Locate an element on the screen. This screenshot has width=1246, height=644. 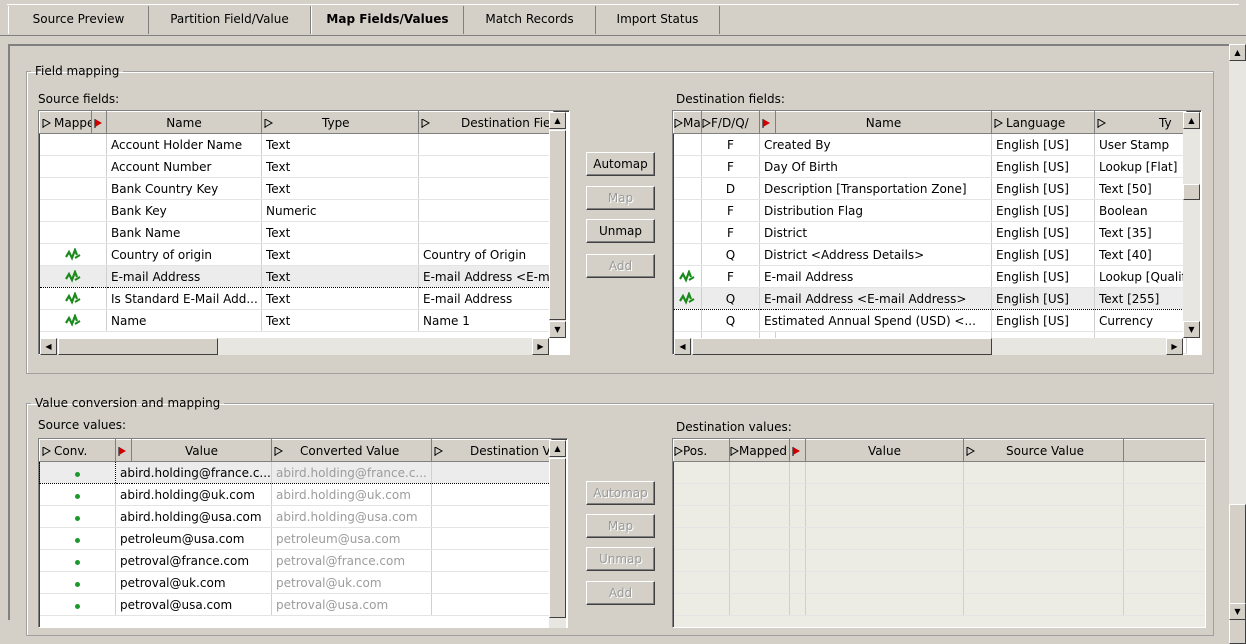
tab-match-records: Match Records is located at coordinates (530, 20).